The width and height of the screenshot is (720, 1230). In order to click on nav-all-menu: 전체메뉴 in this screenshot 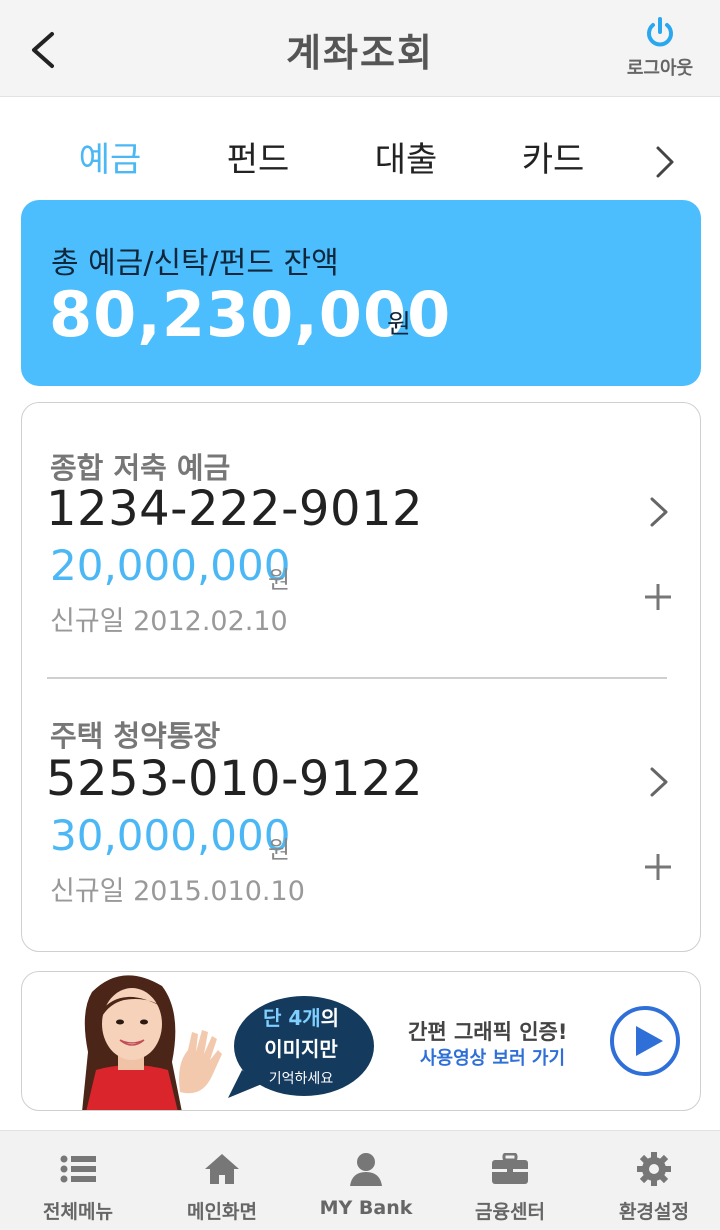, I will do `click(78, 1180)`.